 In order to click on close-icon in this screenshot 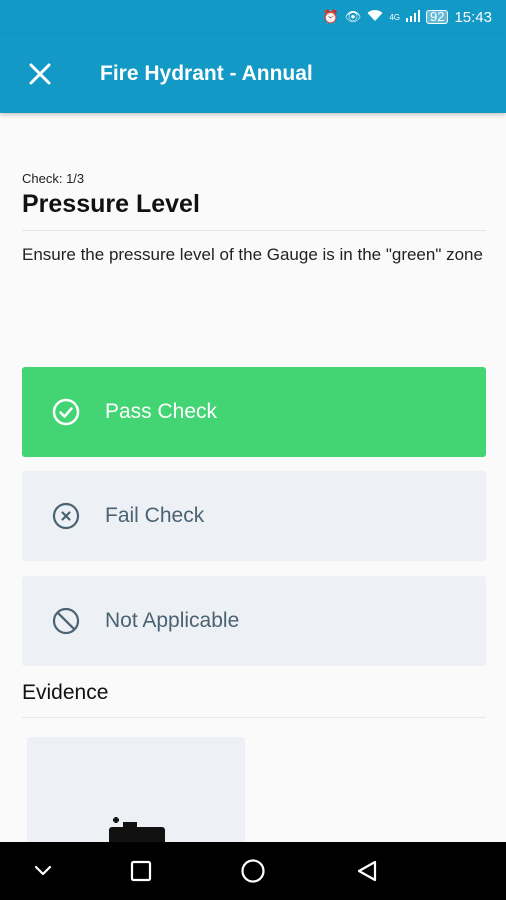, I will do `click(40, 73)`.